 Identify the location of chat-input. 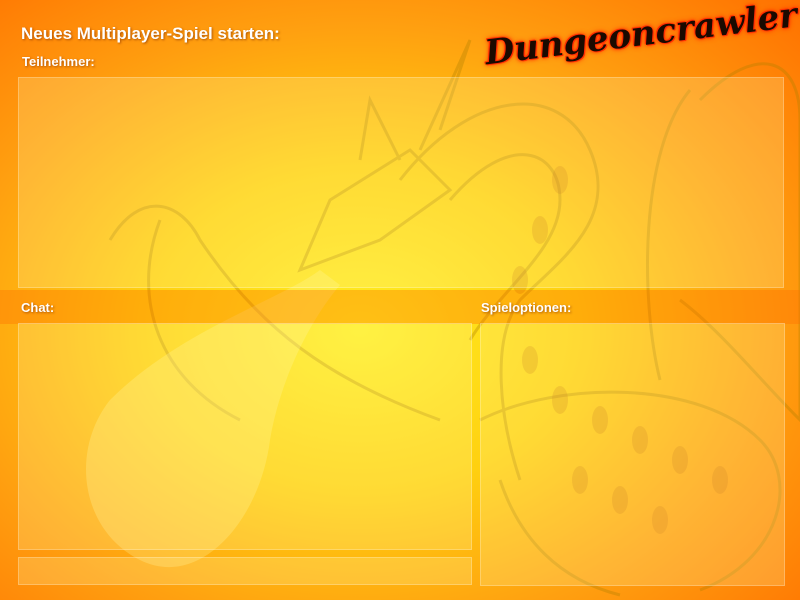
(245, 571).